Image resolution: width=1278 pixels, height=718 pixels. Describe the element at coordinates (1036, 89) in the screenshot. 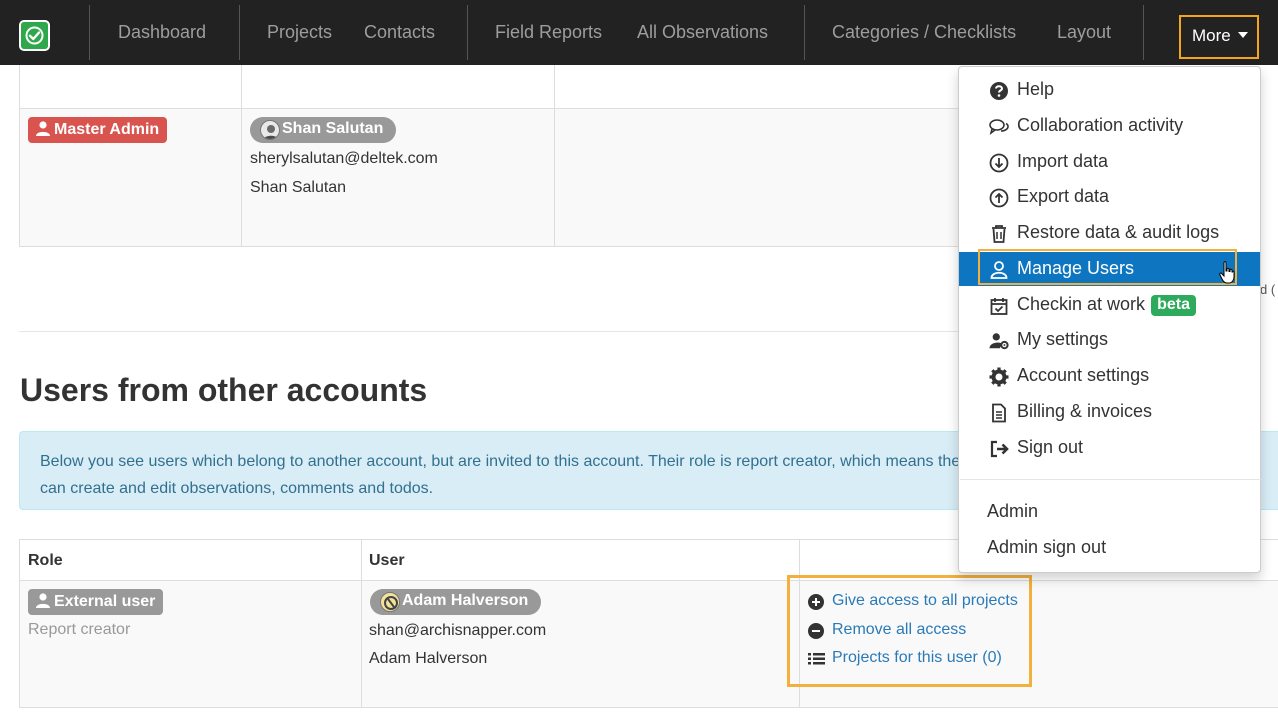

I see `menu-item-label: Help` at that location.